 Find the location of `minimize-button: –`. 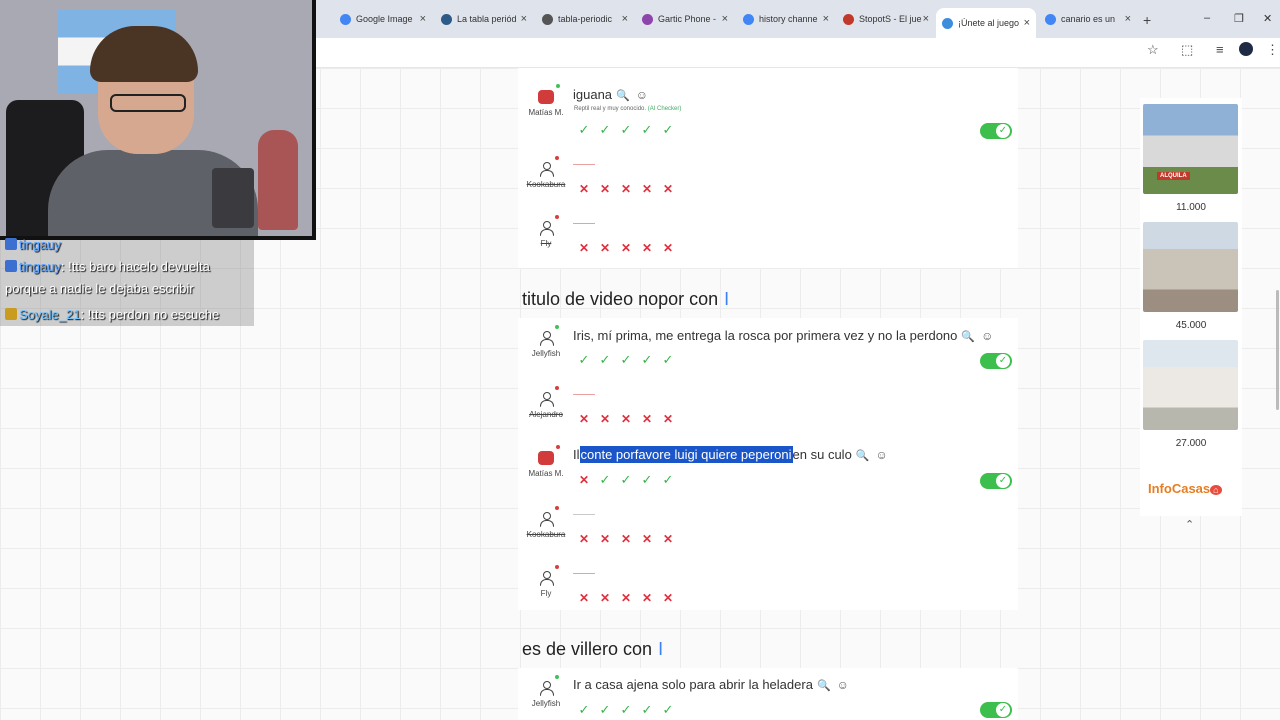

minimize-button: – is located at coordinates (1207, 18).